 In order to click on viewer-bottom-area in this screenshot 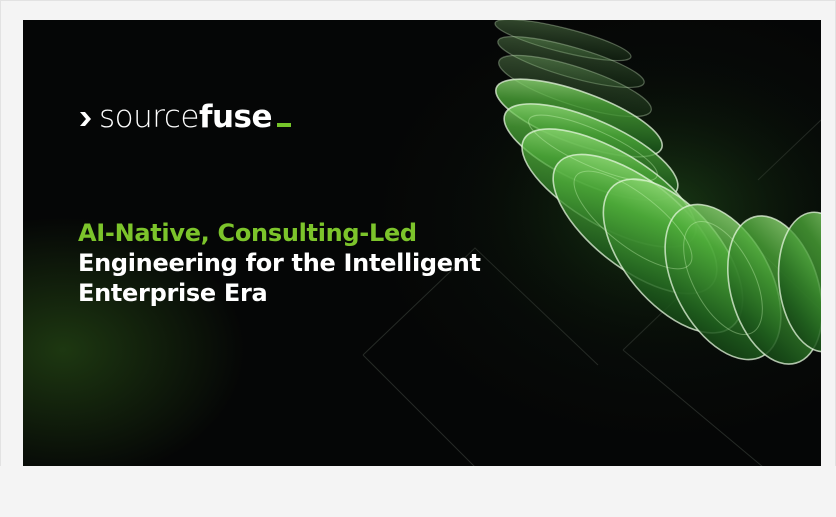, I will do `click(418, 491)`.